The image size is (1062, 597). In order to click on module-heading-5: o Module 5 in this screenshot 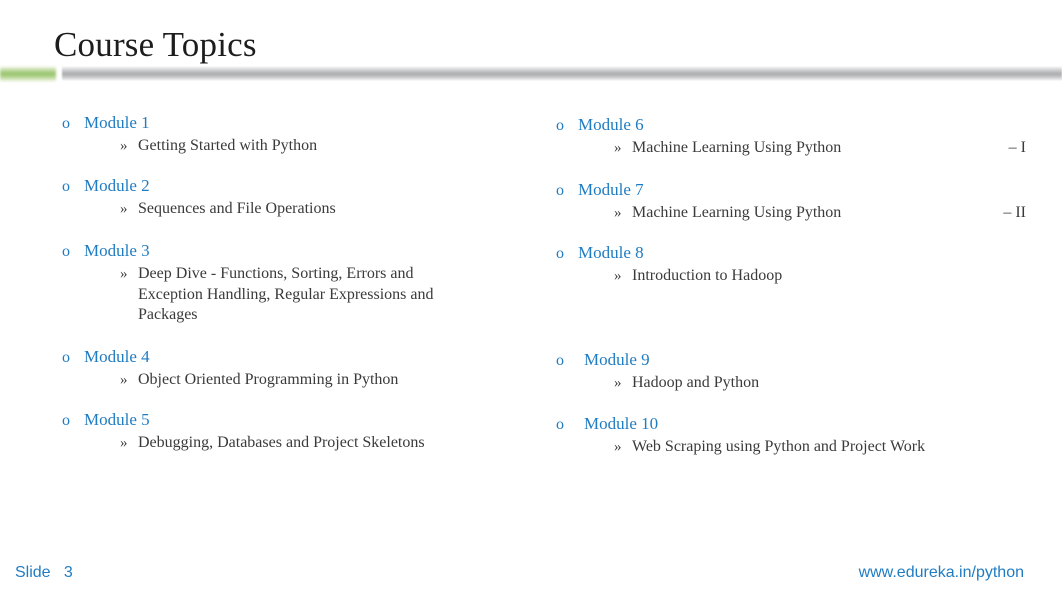, I will do `click(297, 420)`.